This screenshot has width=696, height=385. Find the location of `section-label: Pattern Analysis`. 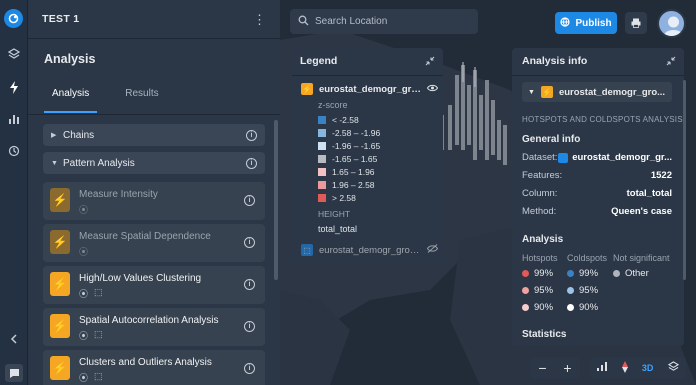

section-label: Pattern Analysis is located at coordinates (99, 163).